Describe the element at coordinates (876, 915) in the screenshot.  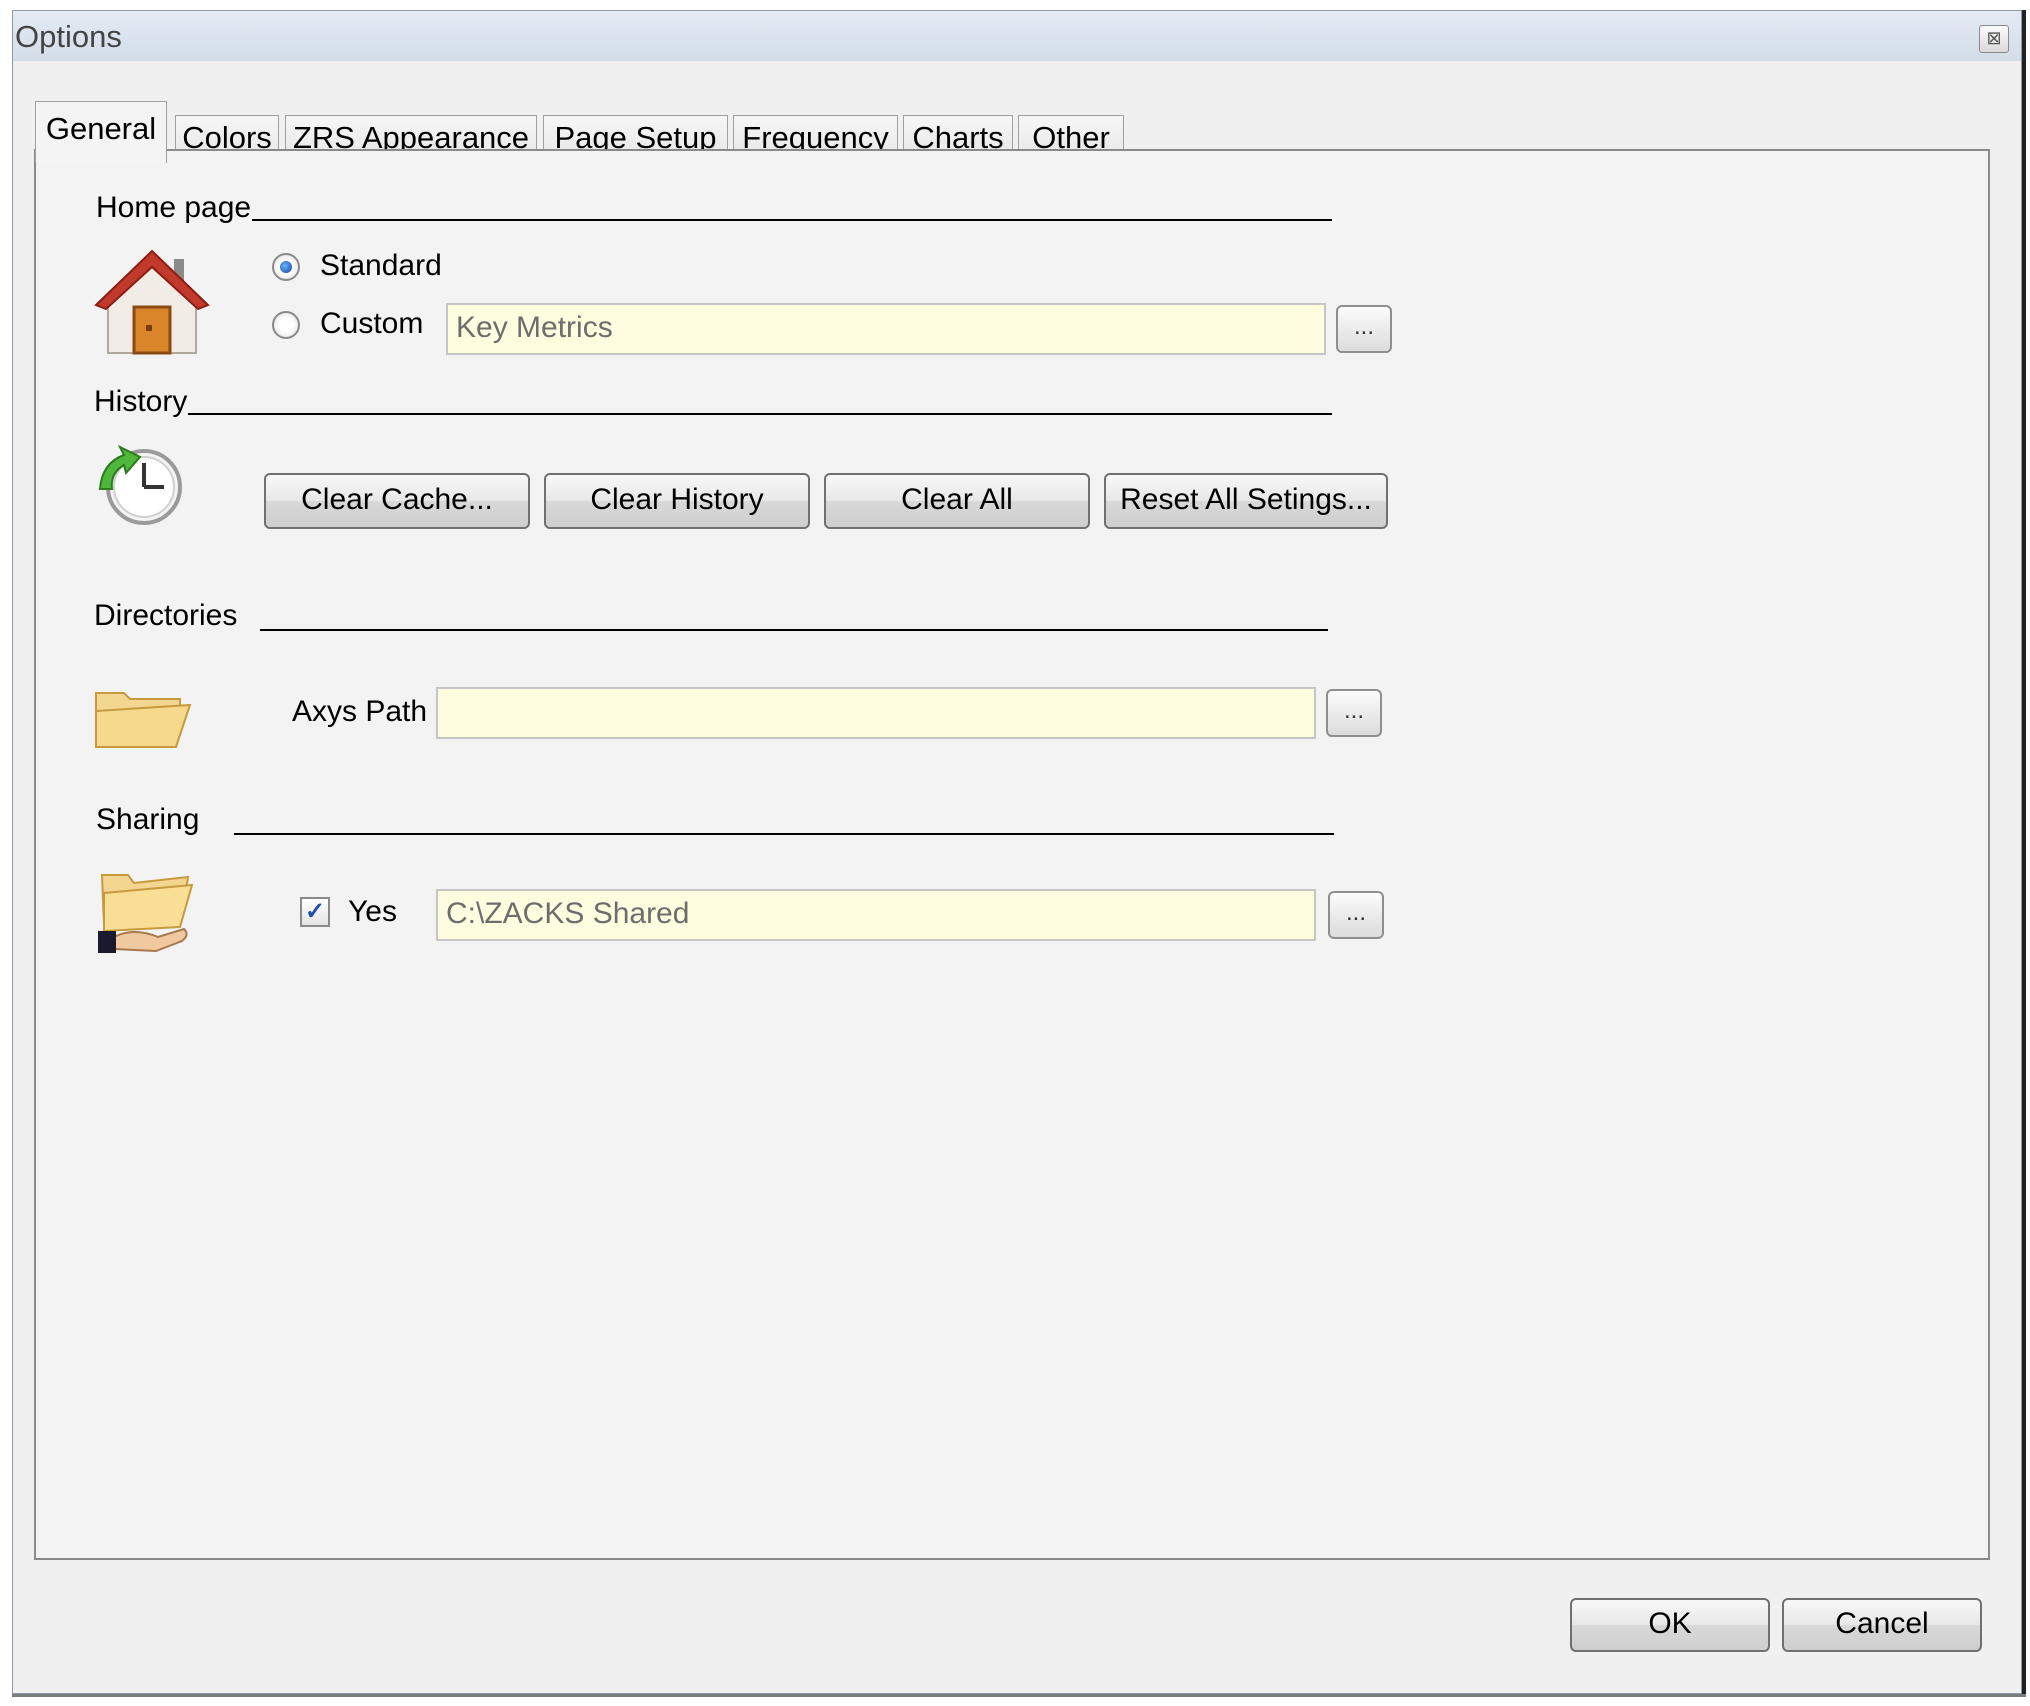
I see `shared-path-field: C:\ZACKS Shared` at that location.